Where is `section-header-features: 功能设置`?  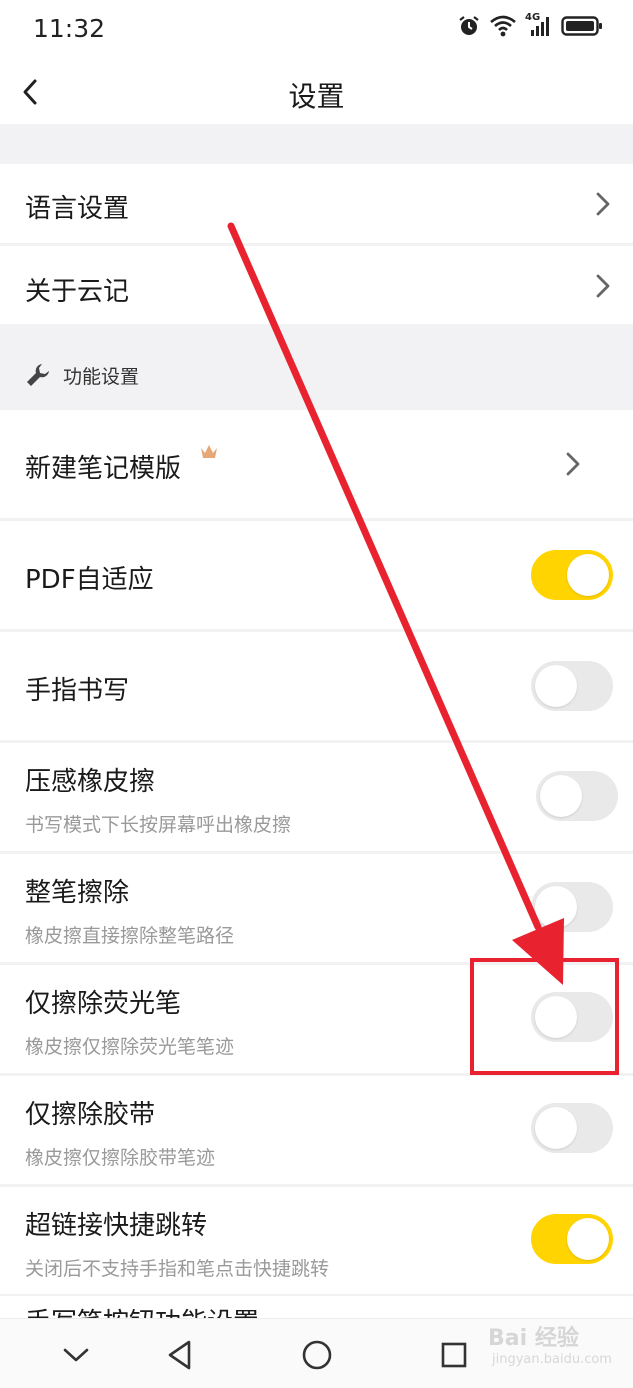 section-header-features: 功能设置 is located at coordinates (316, 367).